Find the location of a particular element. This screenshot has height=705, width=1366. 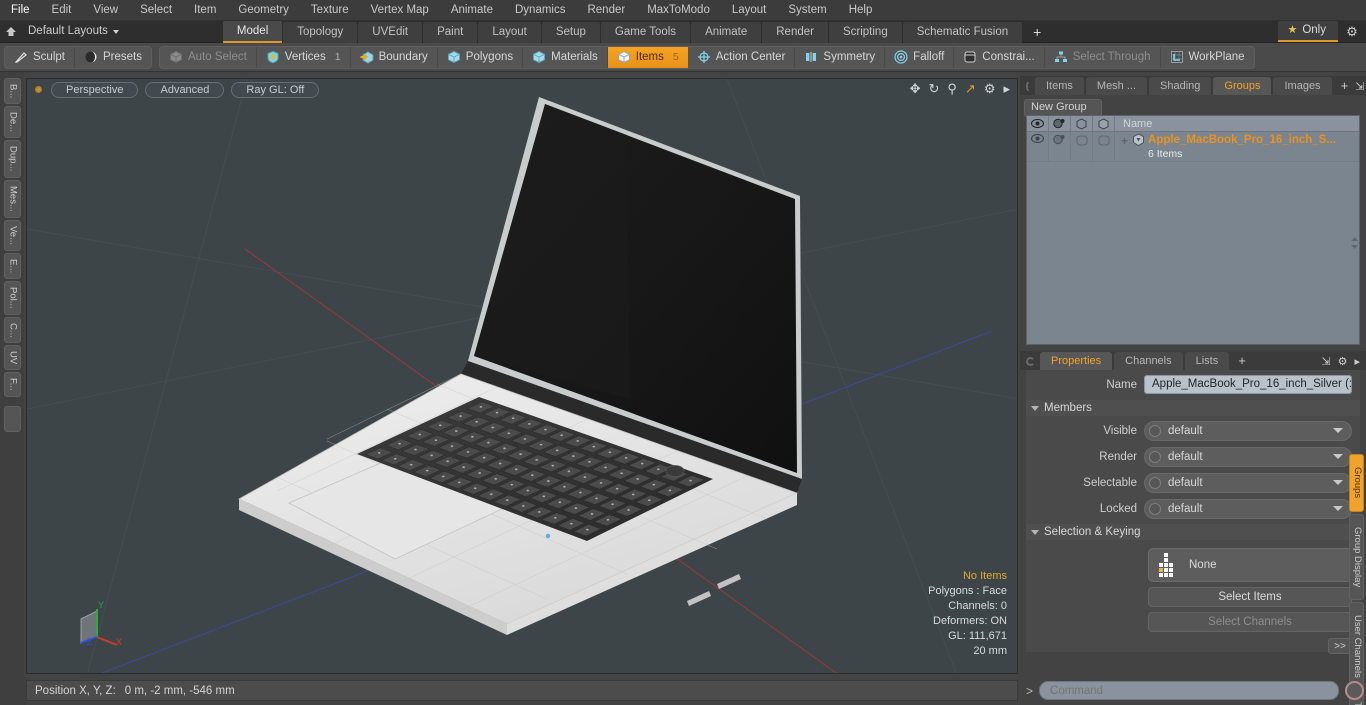

menu-item-maxtomodo: MaxToModo is located at coordinates (678, 10).